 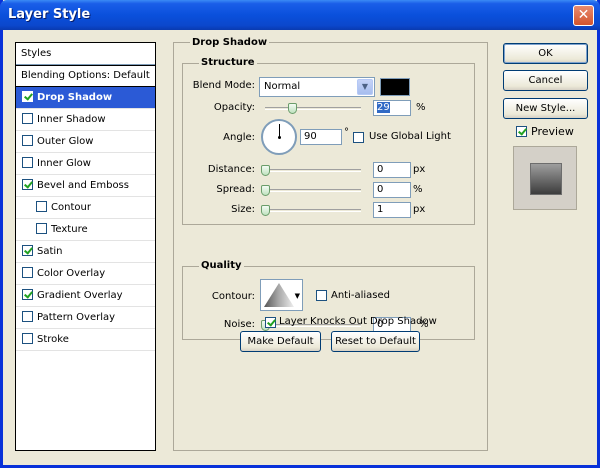 What do you see at coordinates (521, 131) in the screenshot?
I see `preview-checkbox` at bounding box center [521, 131].